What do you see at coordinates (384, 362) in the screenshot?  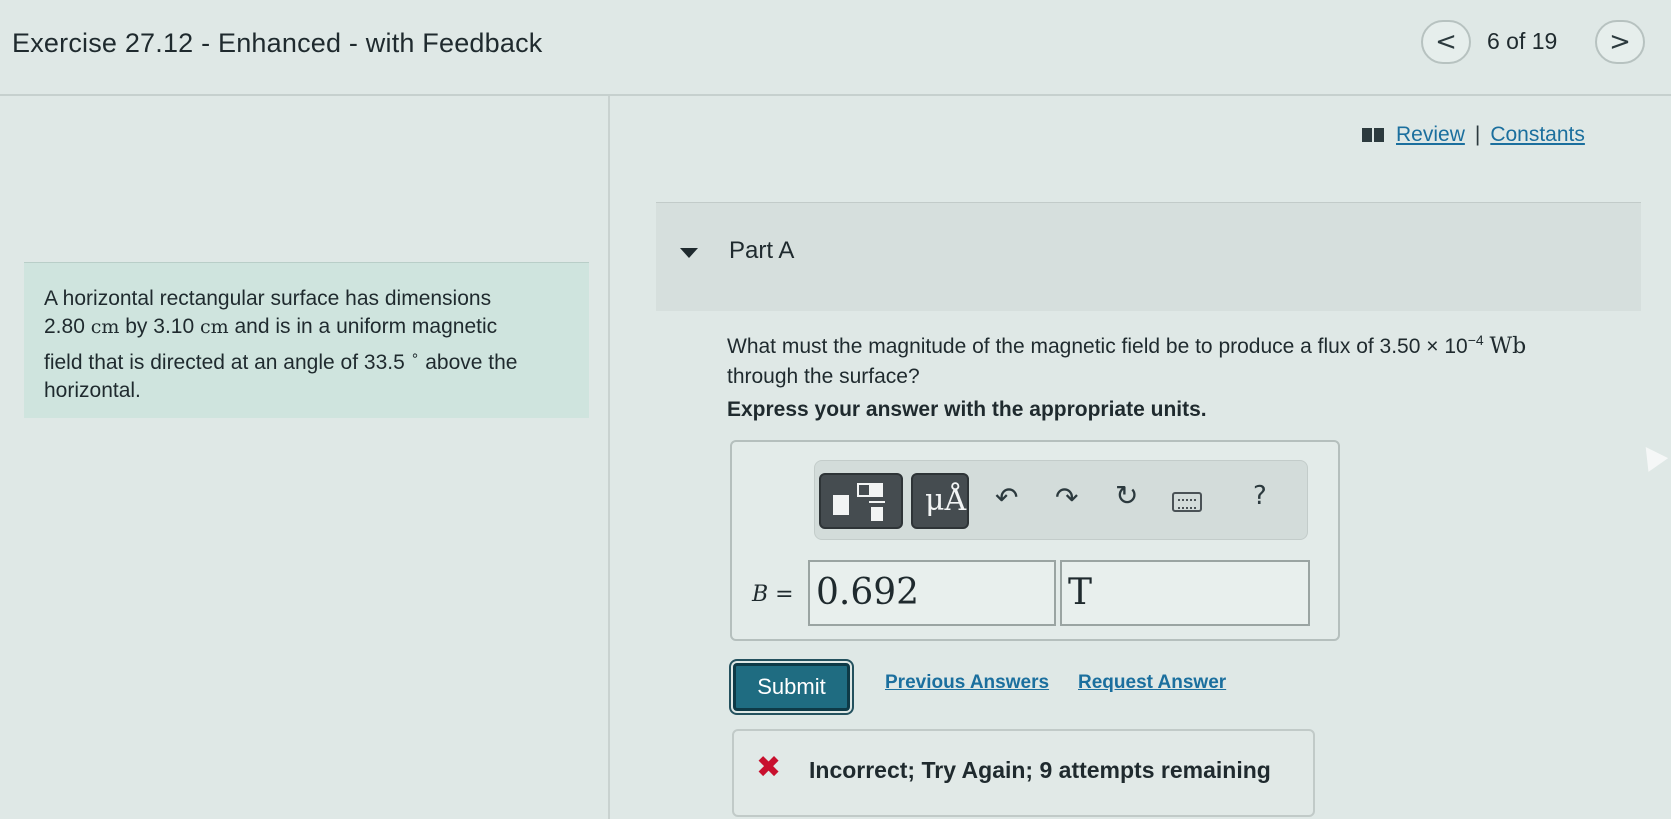 I see `angle-value: 33.5` at bounding box center [384, 362].